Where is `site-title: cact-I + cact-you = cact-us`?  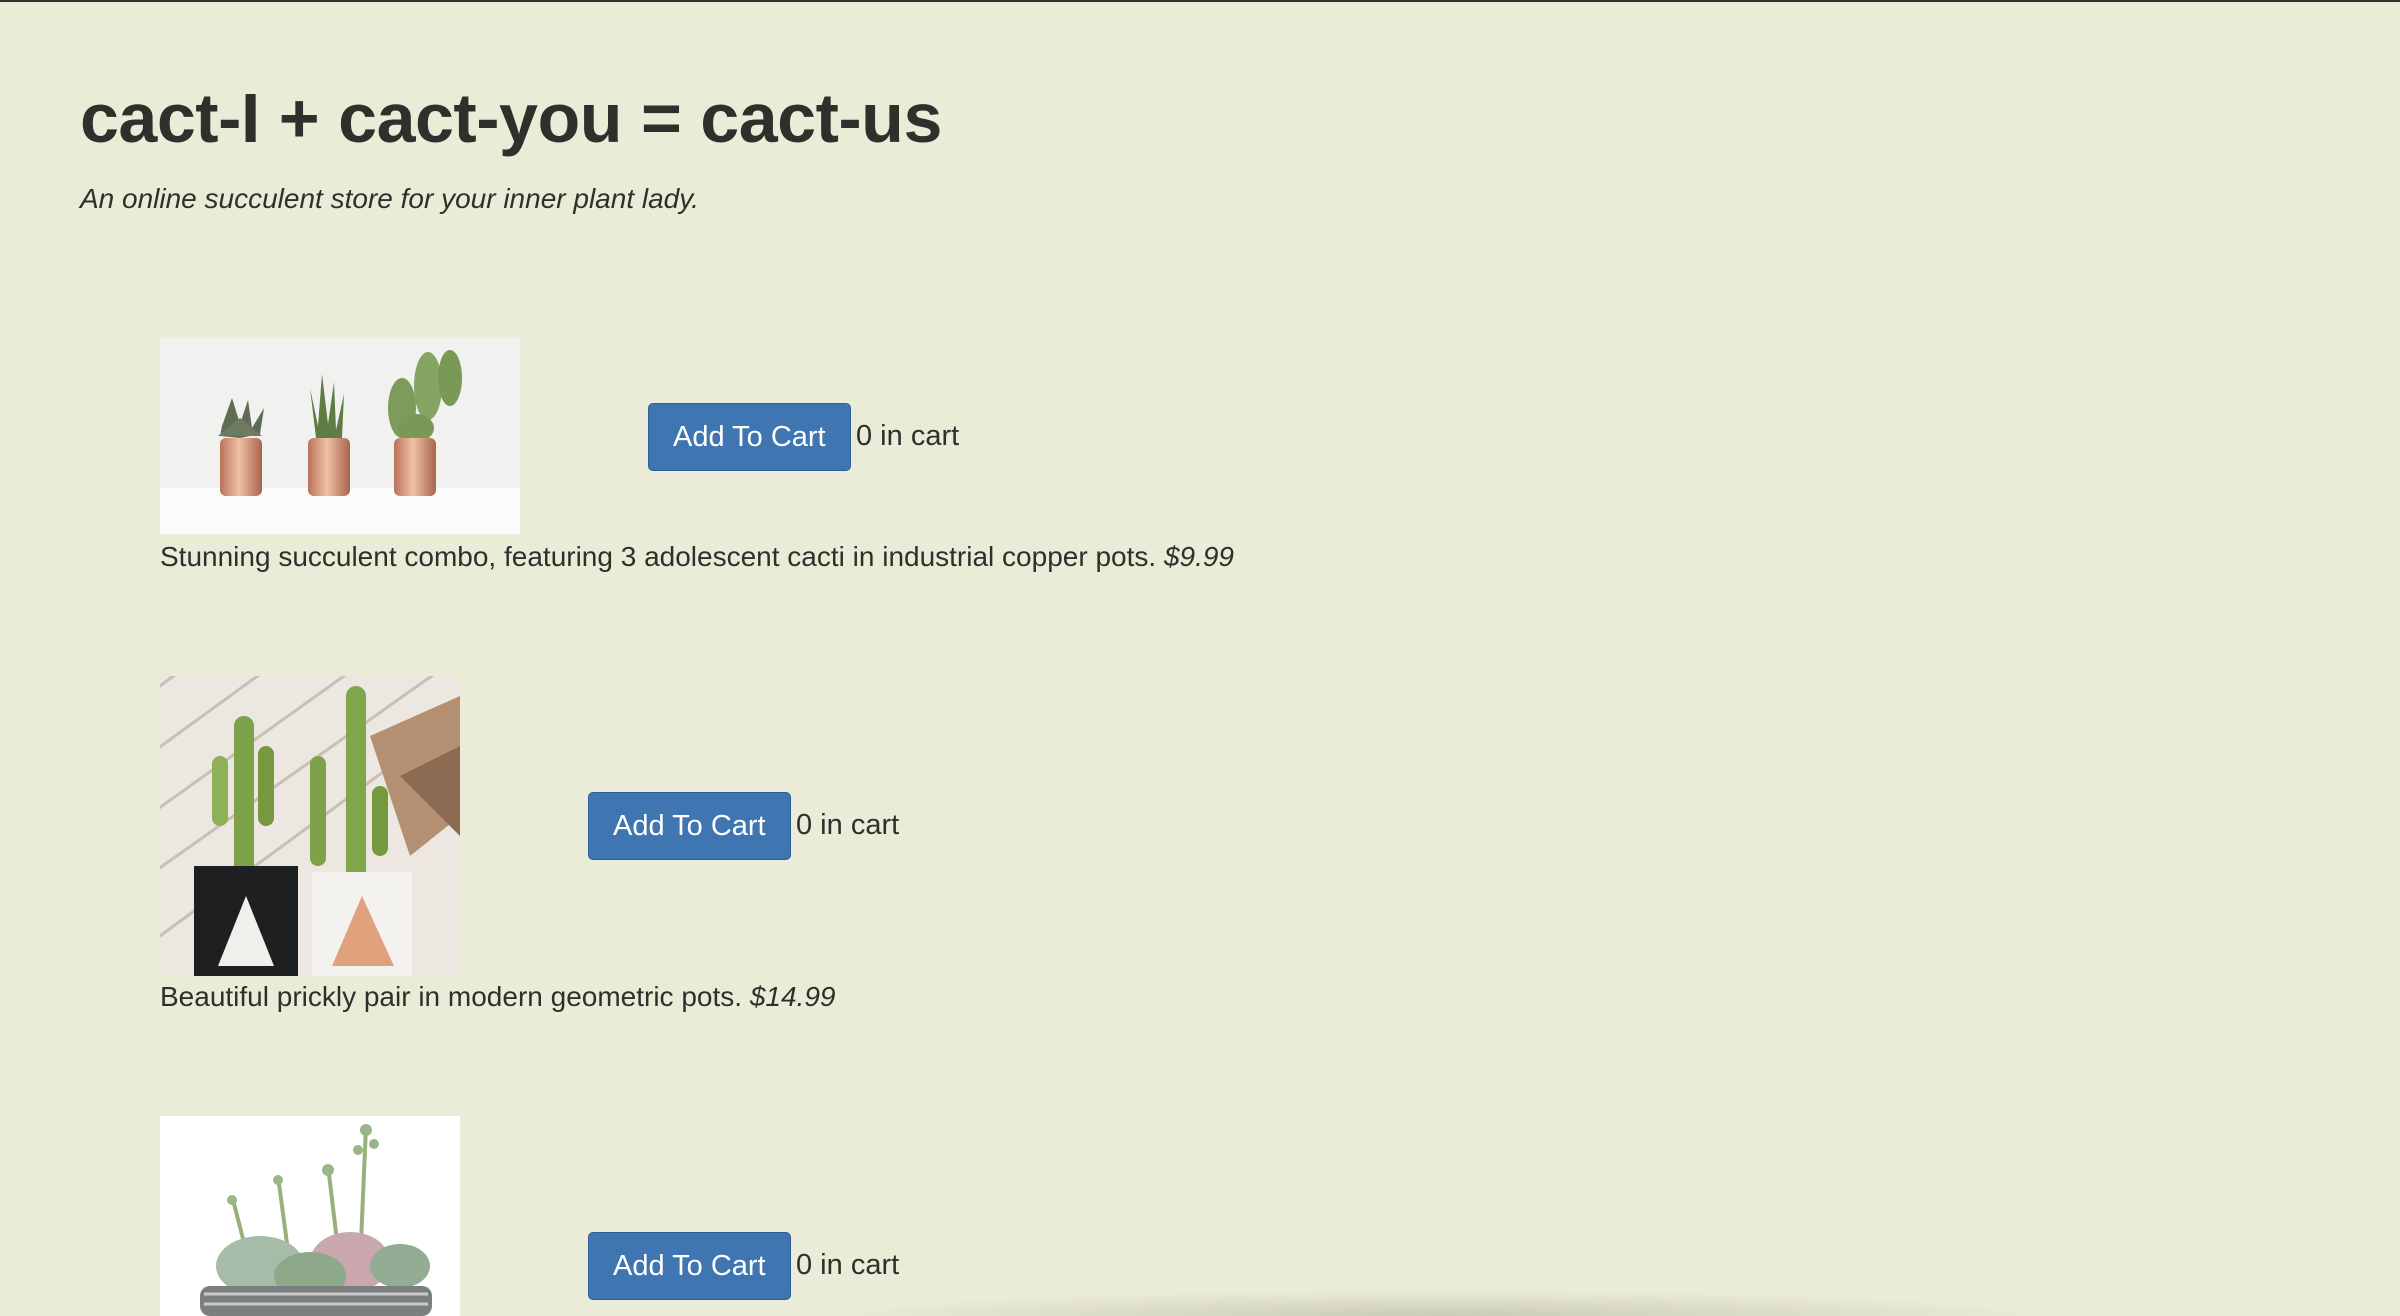
site-title: cact-I + cact-you = cact-us is located at coordinates (511, 118).